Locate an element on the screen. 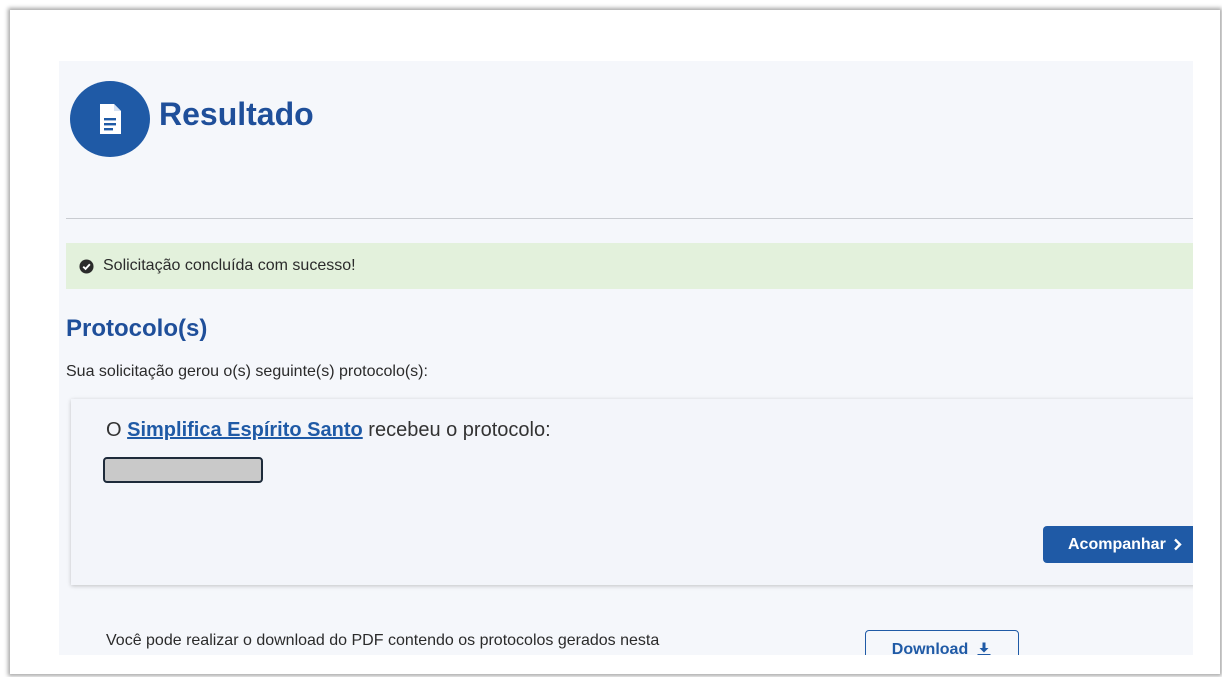 The image size is (1222, 677). success-alert: Solicitação concluída com sucesso! is located at coordinates (629, 266).